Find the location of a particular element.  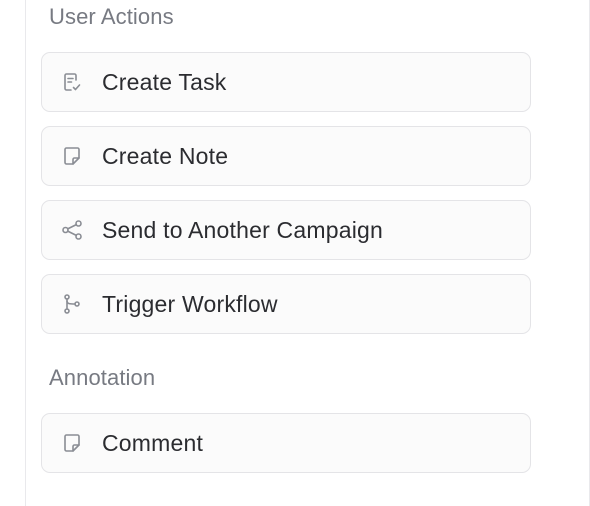

workflow-branch-icon is located at coordinates (72, 304).